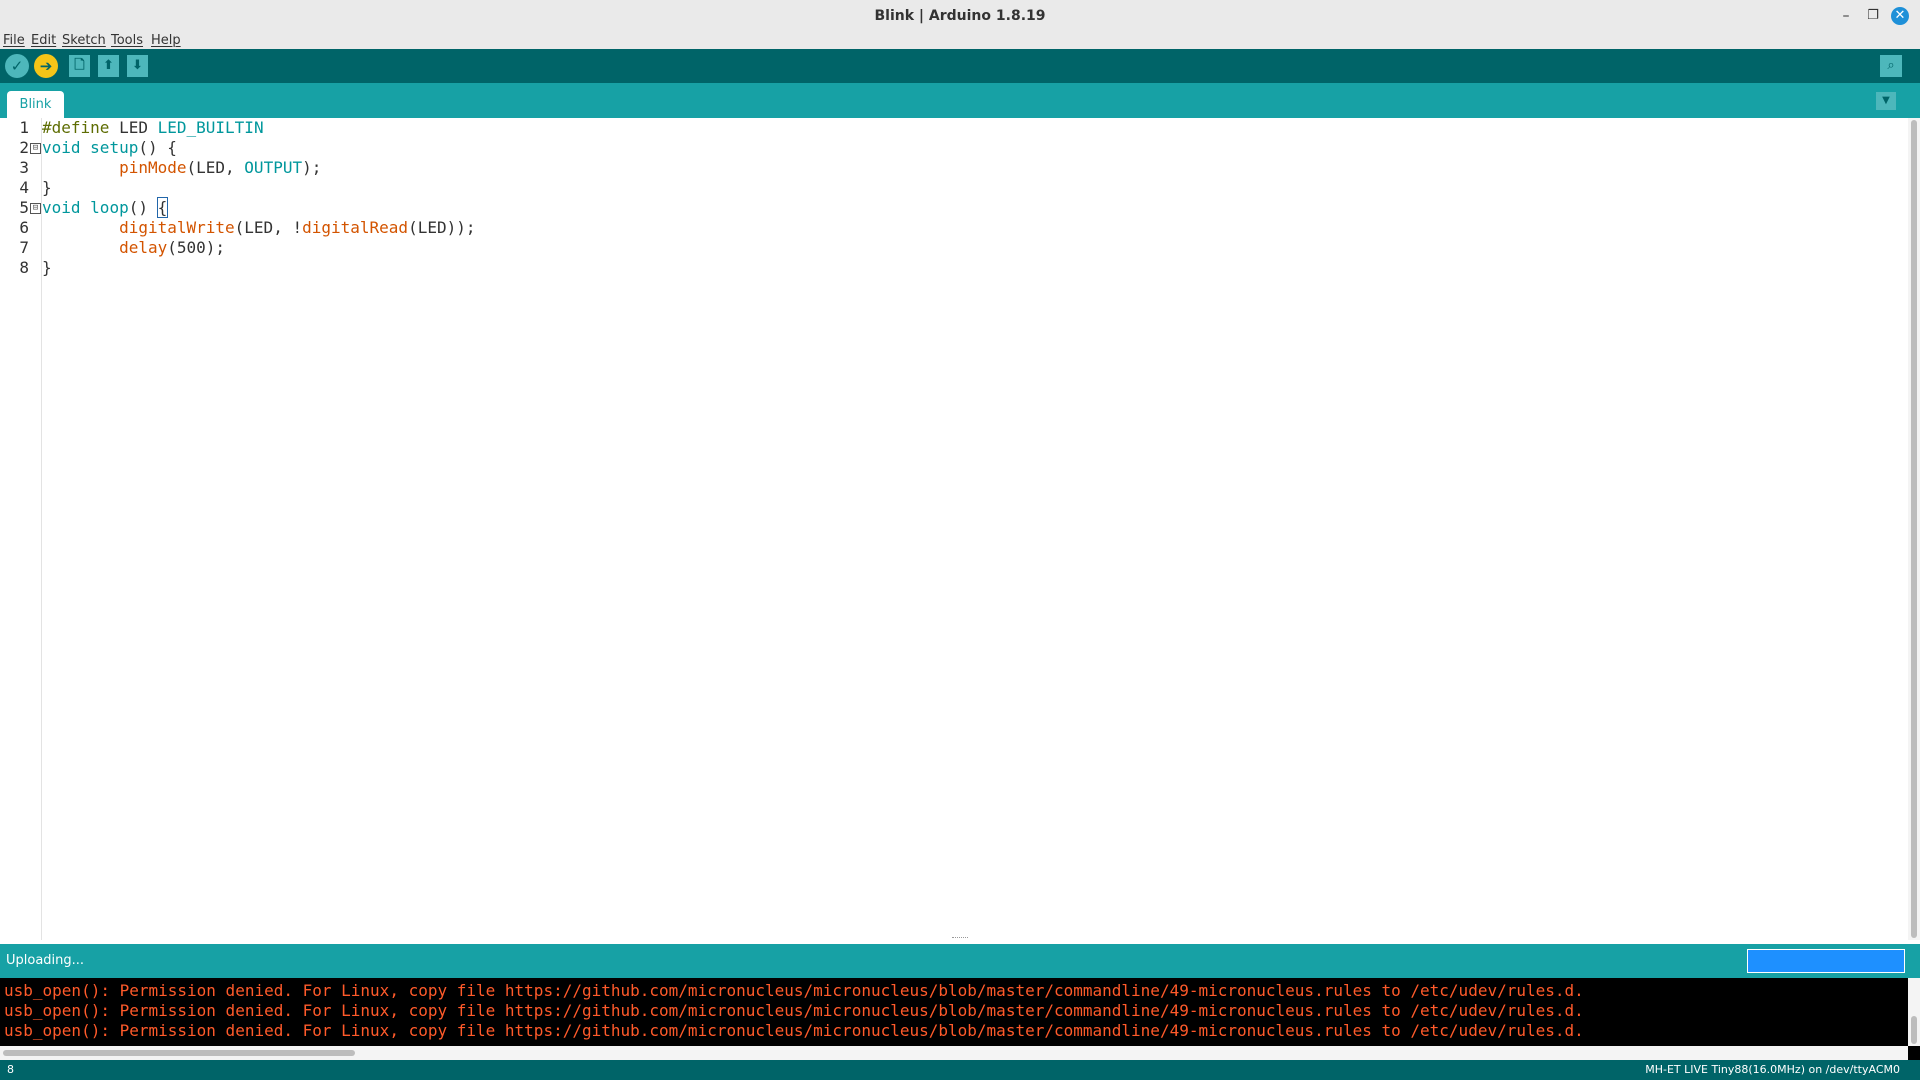 The height and width of the screenshot is (1080, 1920). What do you see at coordinates (196, 247) in the screenshot?
I see `code-token: (500);` at bounding box center [196, 247].